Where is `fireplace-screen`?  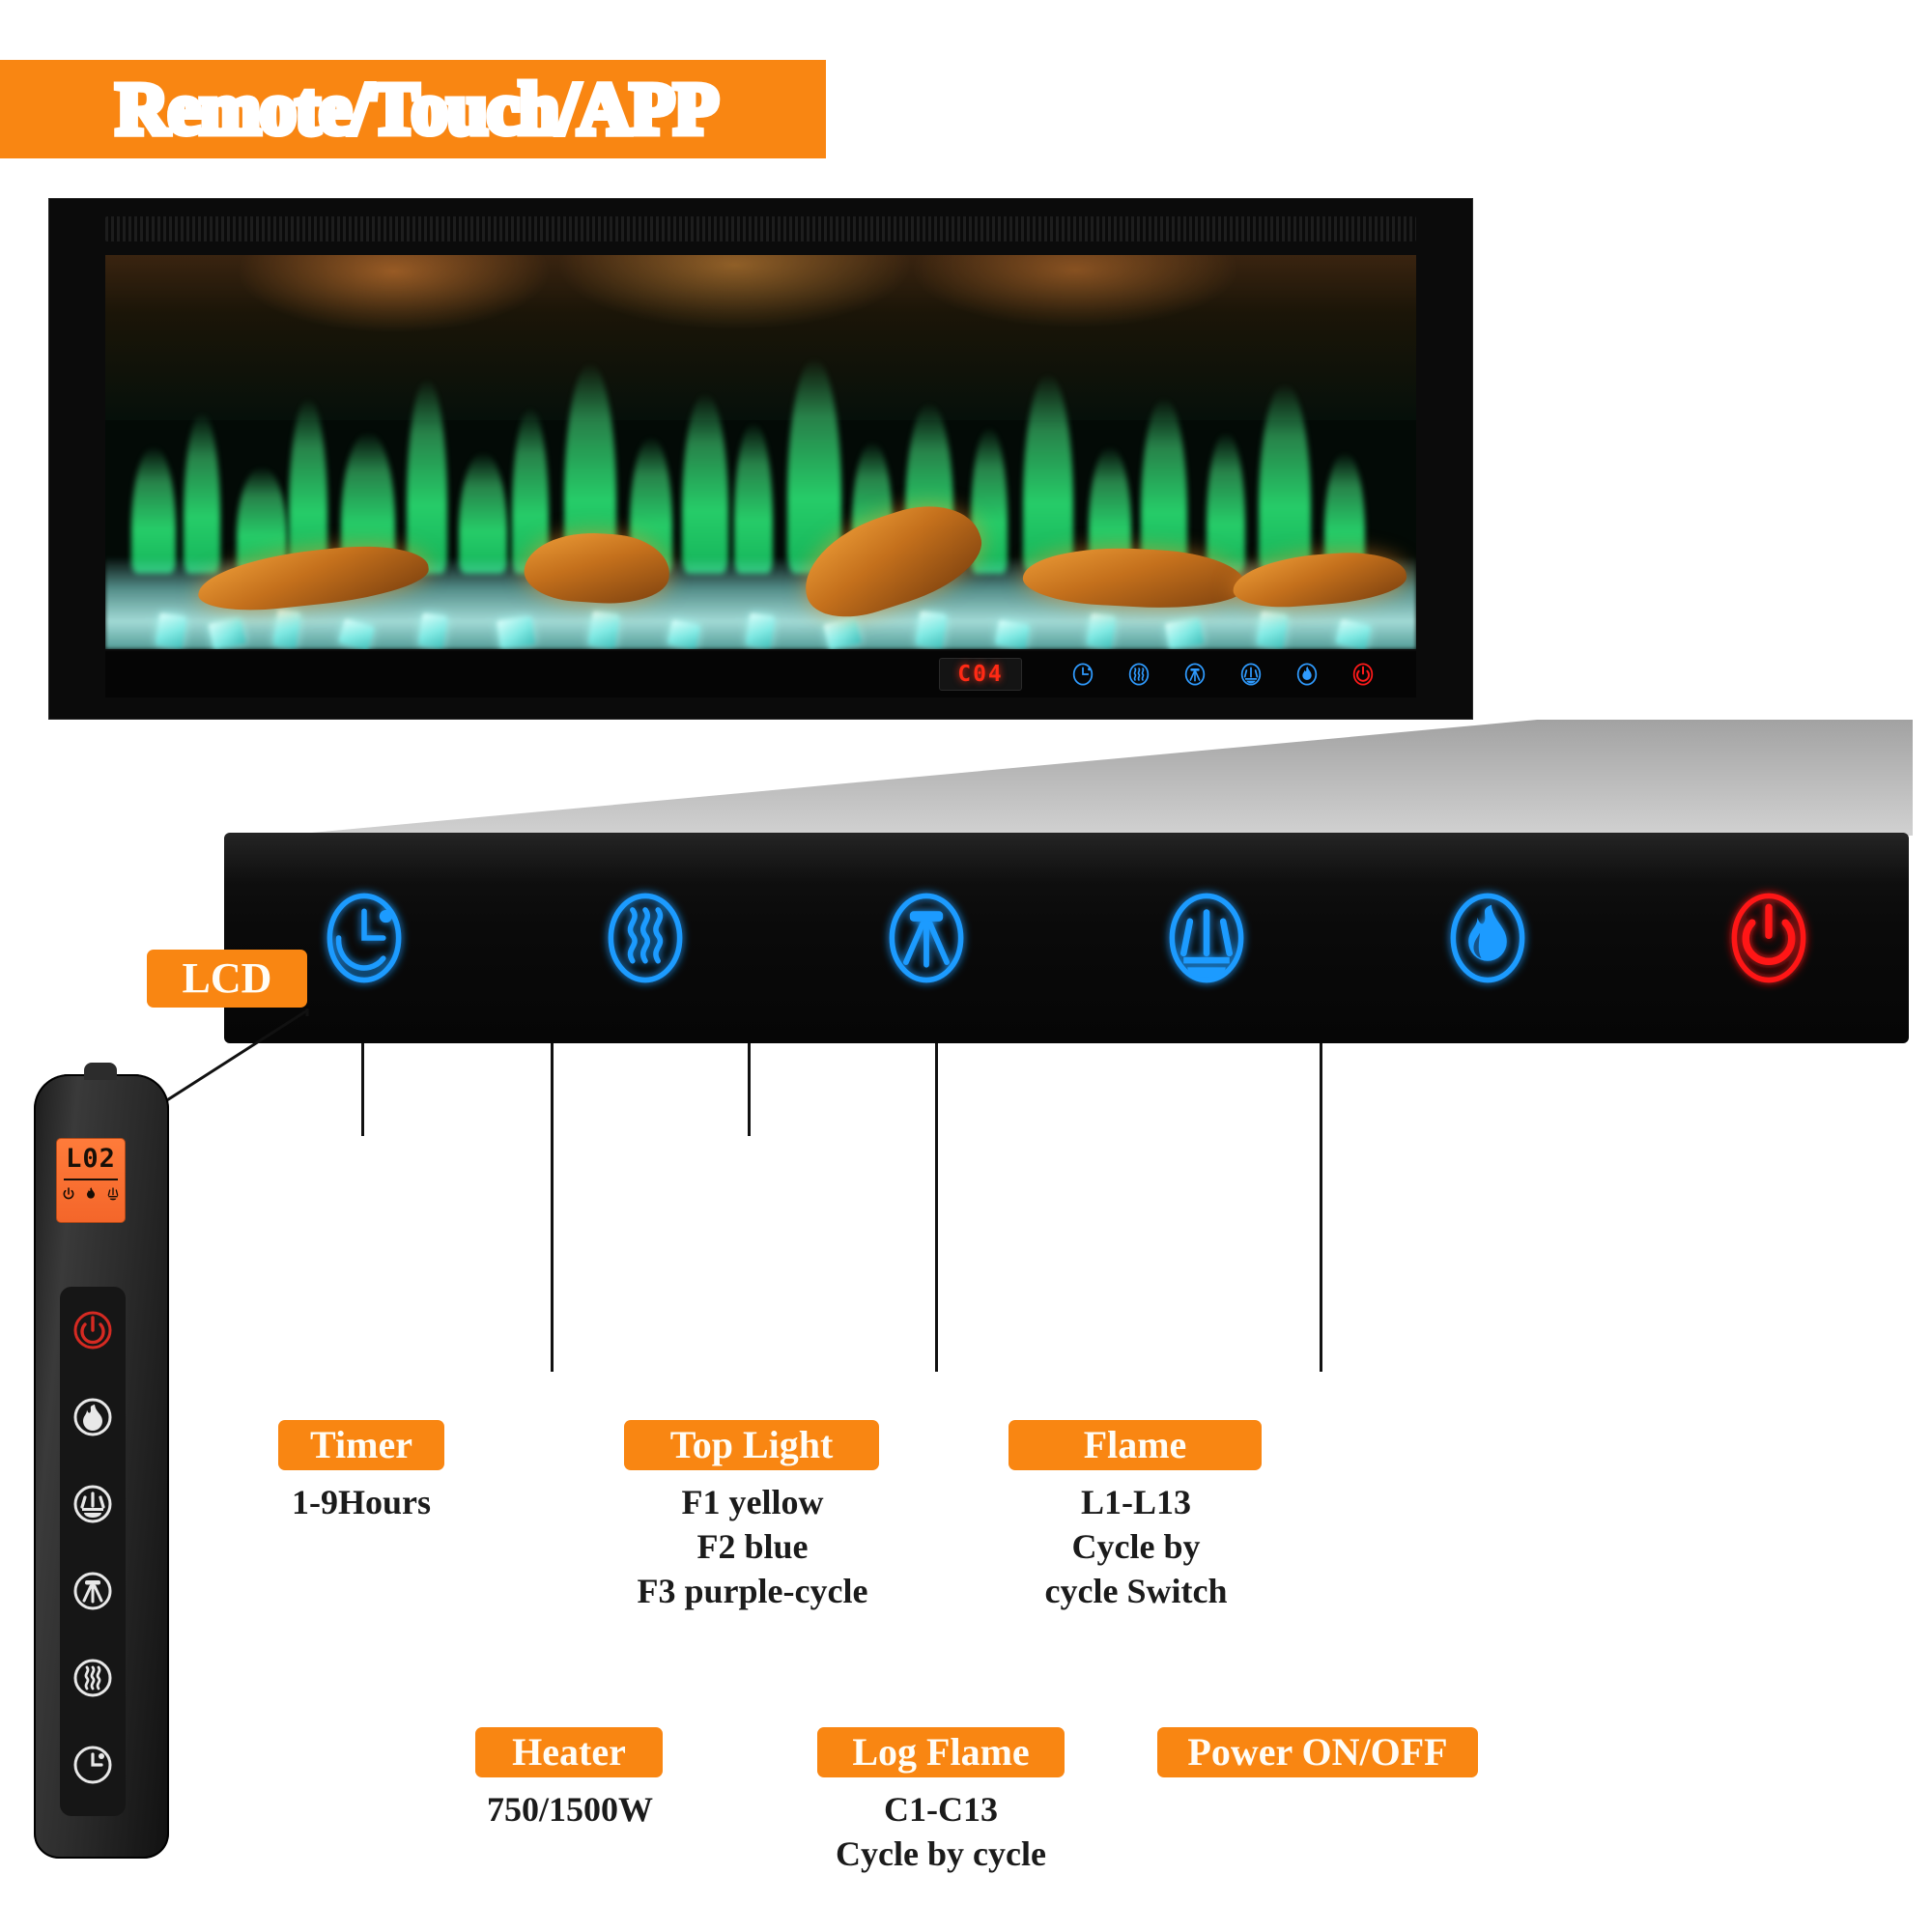
fireplace-screen is located at coordinates (760, 452).